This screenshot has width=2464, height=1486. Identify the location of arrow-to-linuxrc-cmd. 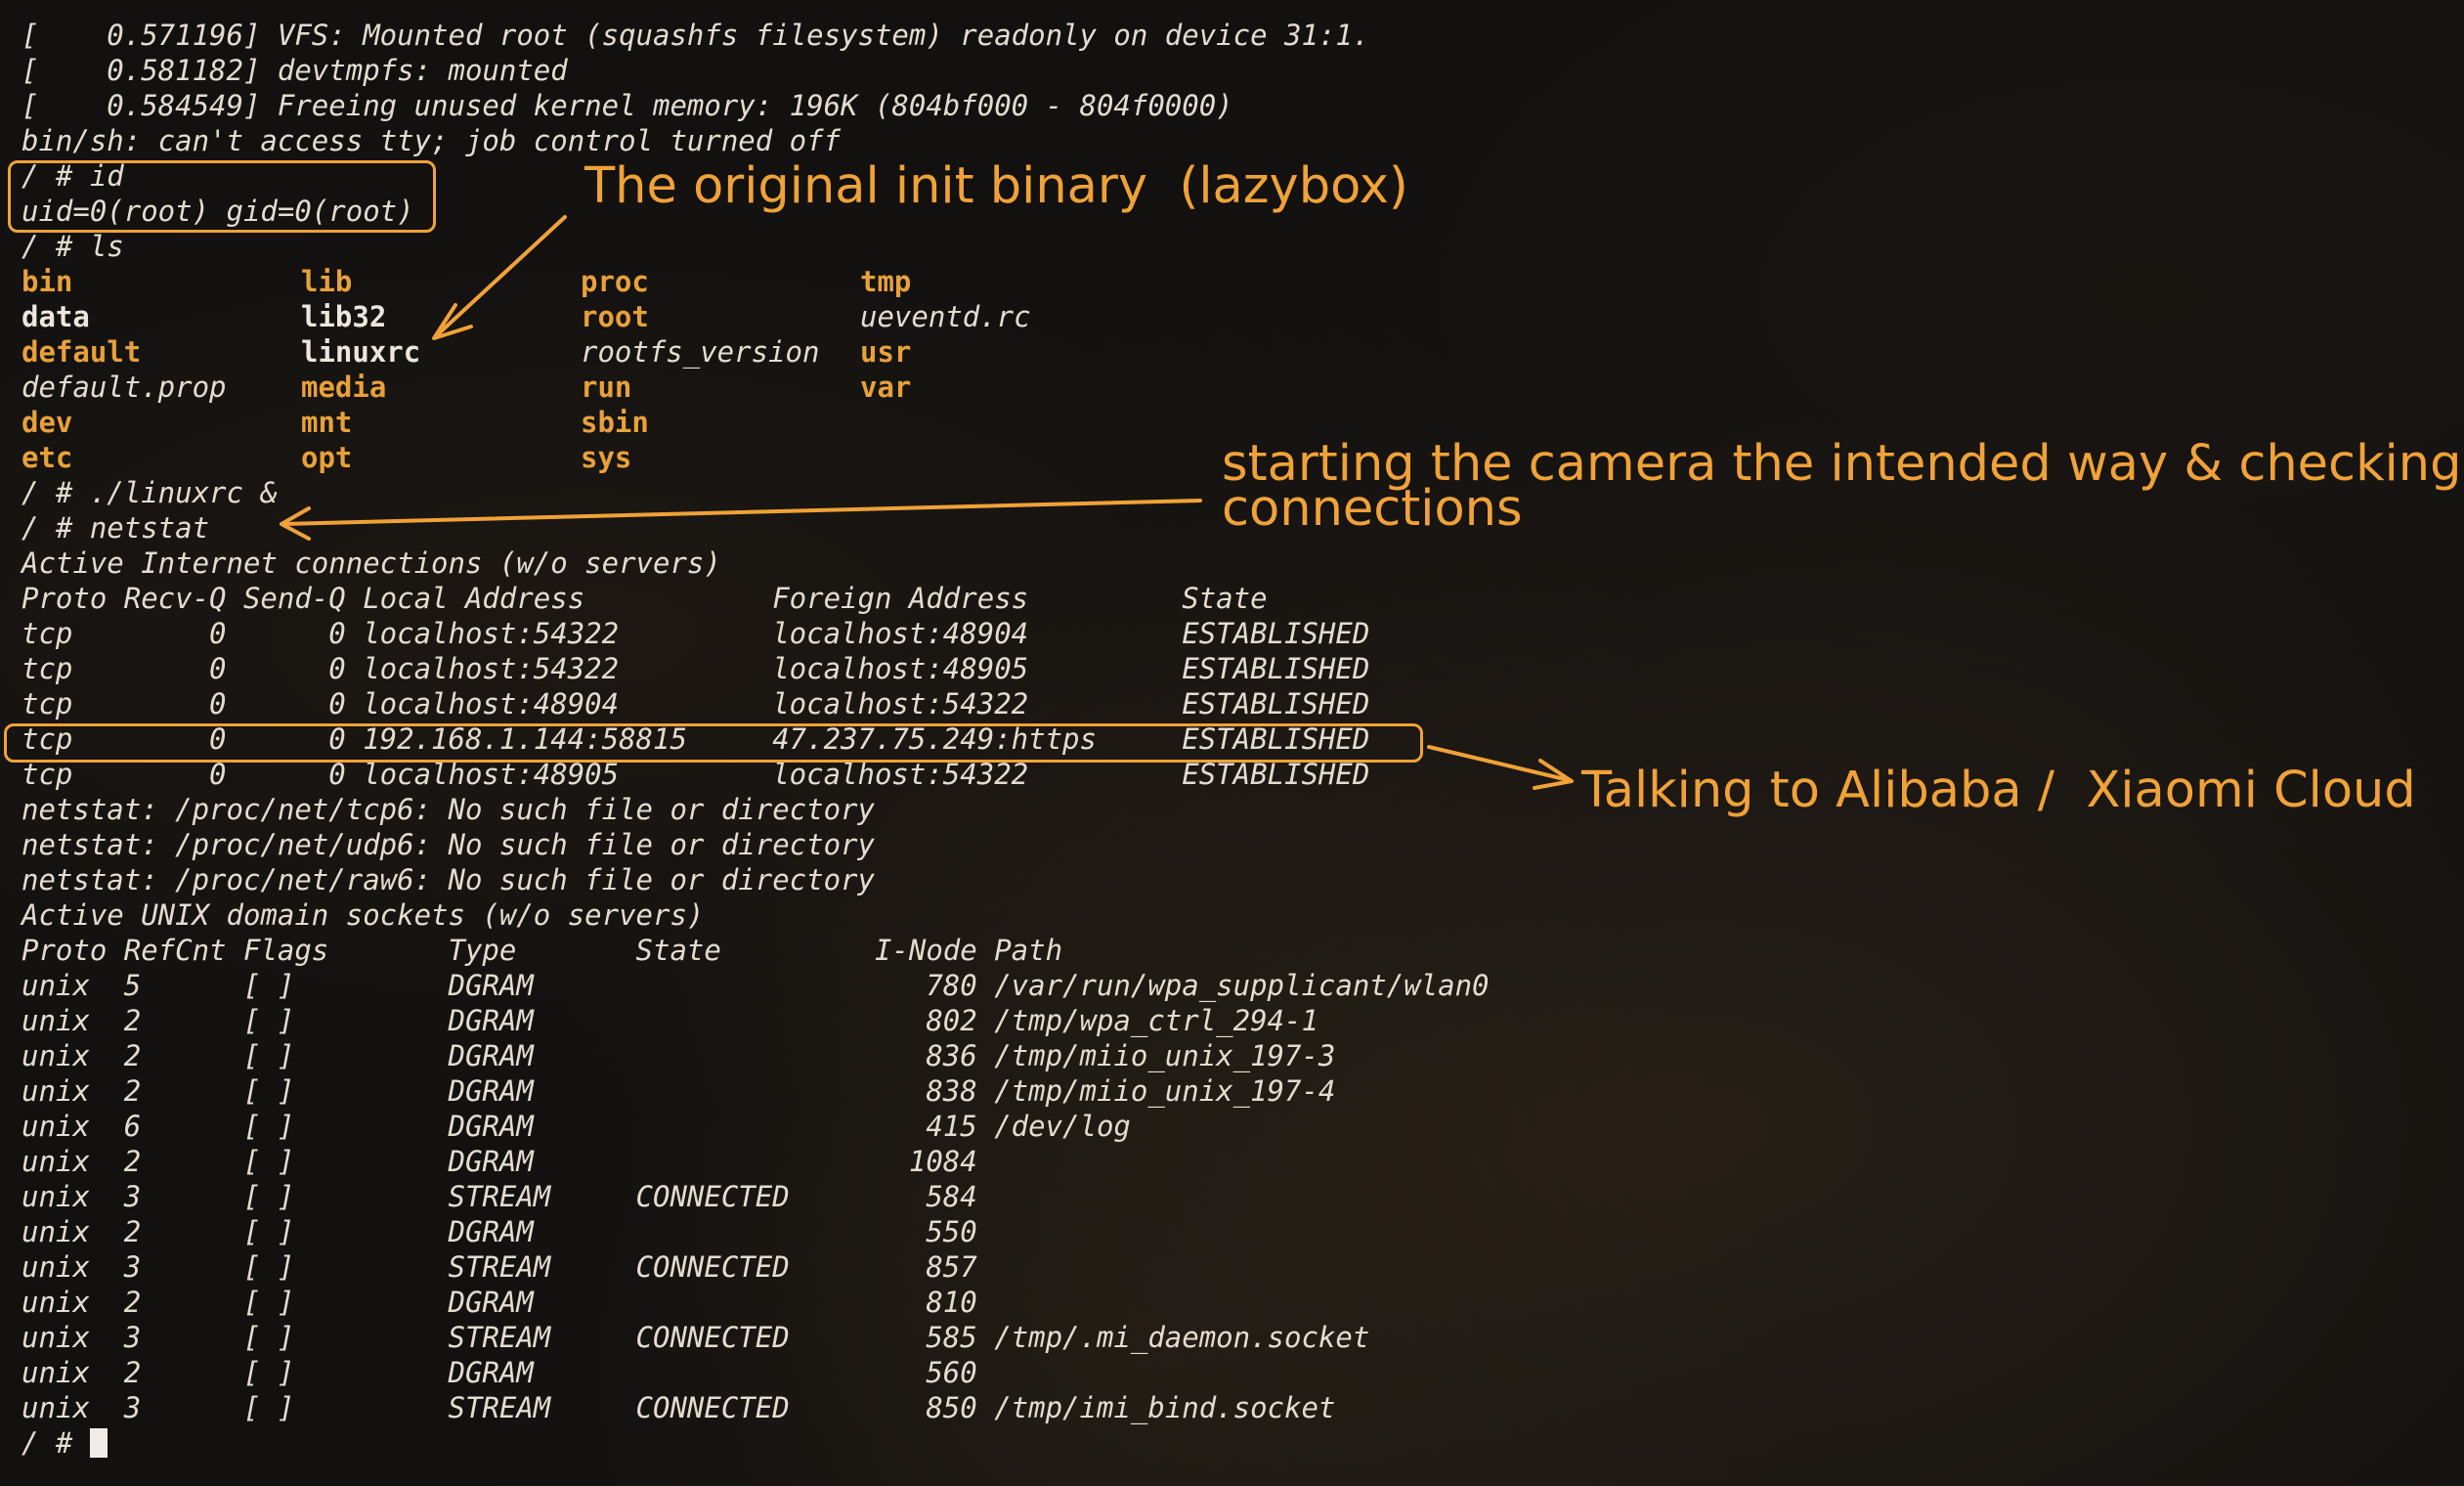
(741, 512).